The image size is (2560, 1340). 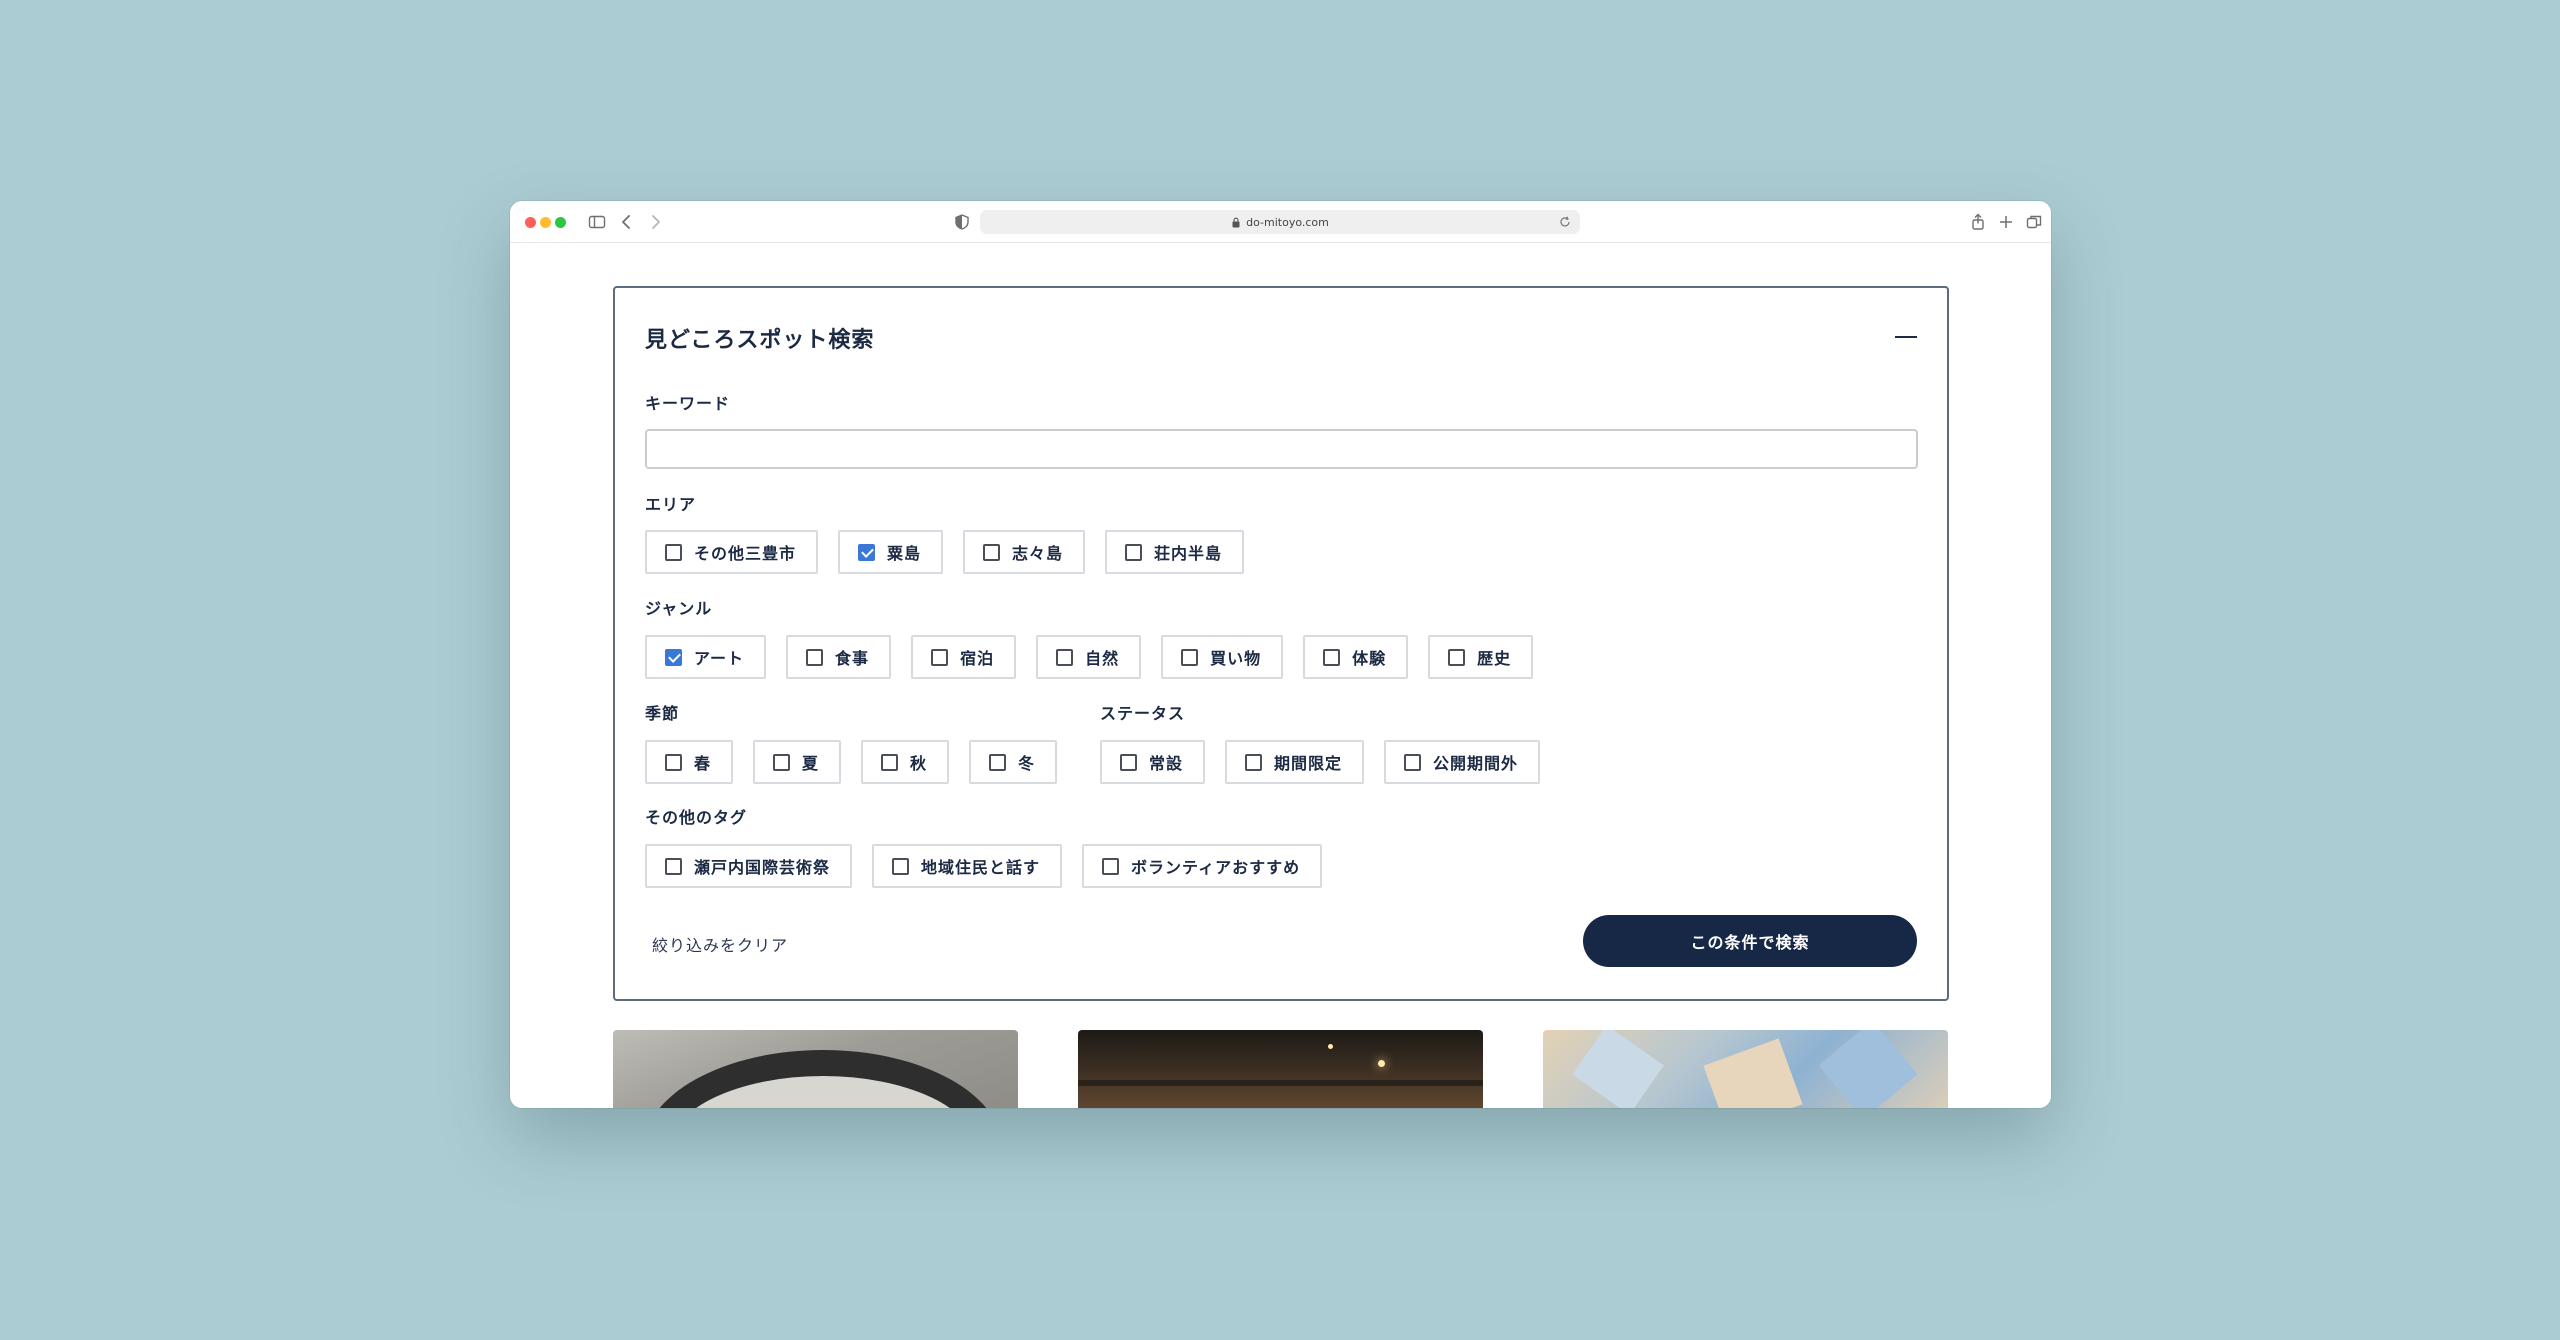 What do you see at coordinates (1978, 222) in the screenshot?
I see `share-icon` at bounding box center [1978, 222].